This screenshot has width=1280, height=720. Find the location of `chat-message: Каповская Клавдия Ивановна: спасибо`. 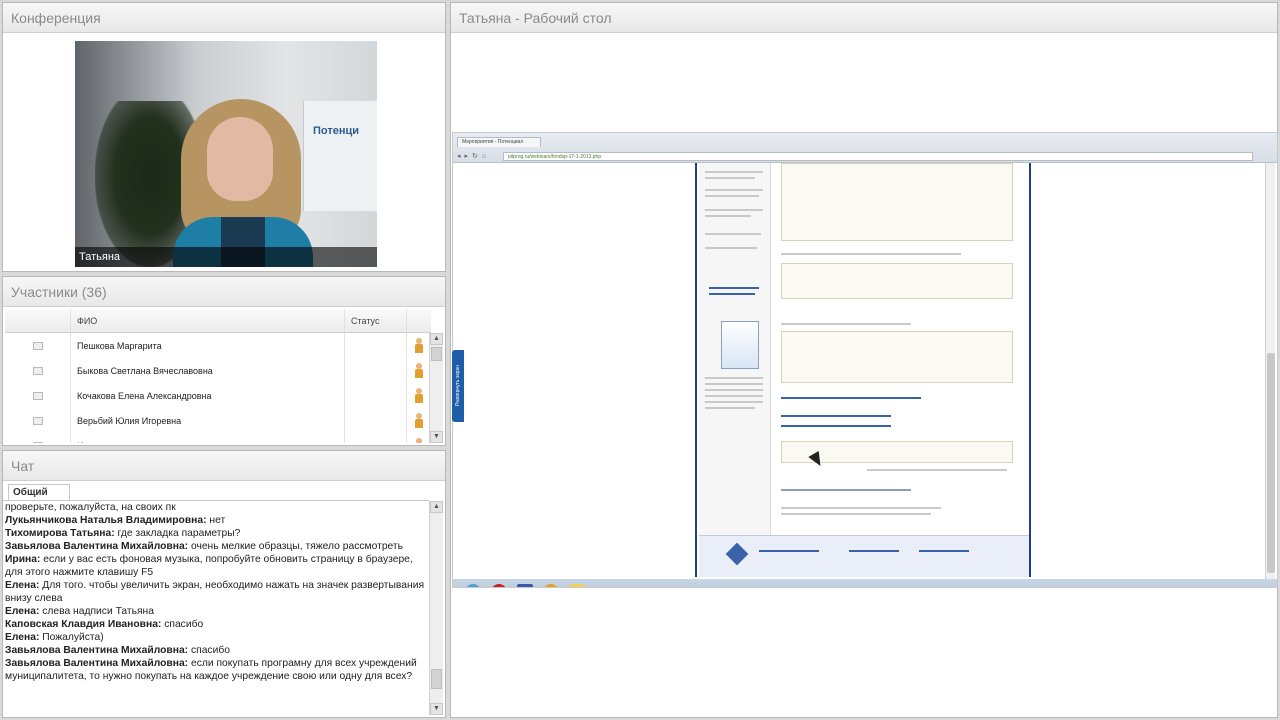

chat-message: Каповская Клавдия Ивановна: спасибо is located at coordinates (104, 624).